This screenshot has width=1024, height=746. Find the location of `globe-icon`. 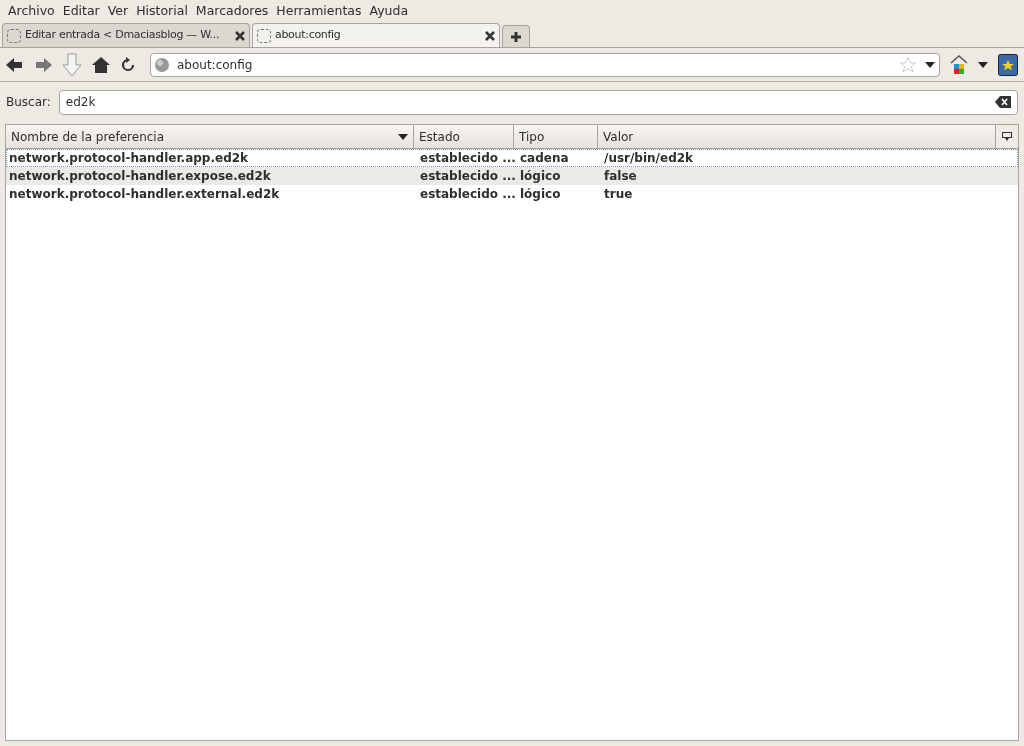

globe-icon is located at coordinates (162, 64).